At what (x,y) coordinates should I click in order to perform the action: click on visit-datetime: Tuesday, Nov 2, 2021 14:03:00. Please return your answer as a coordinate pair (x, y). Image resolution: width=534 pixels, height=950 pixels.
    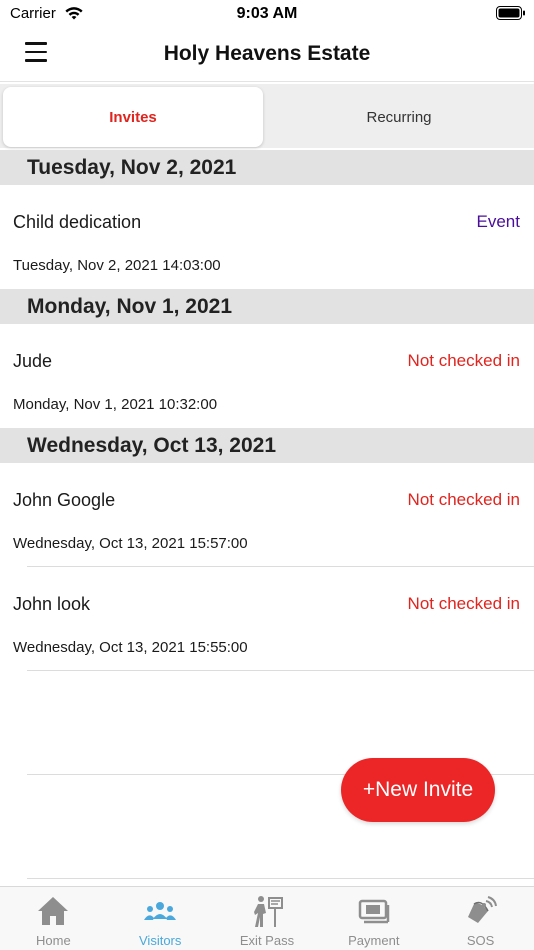
    Looking at the image, I should click on (117, 265).